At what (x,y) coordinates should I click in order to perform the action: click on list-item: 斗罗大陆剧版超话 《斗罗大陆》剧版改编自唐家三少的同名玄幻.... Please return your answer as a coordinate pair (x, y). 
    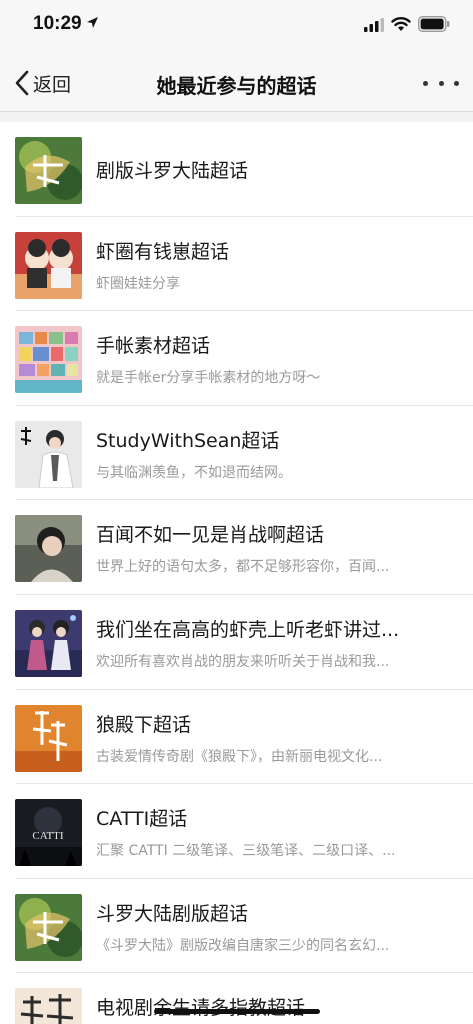
    Looking at the image, I should click on (236, 926).